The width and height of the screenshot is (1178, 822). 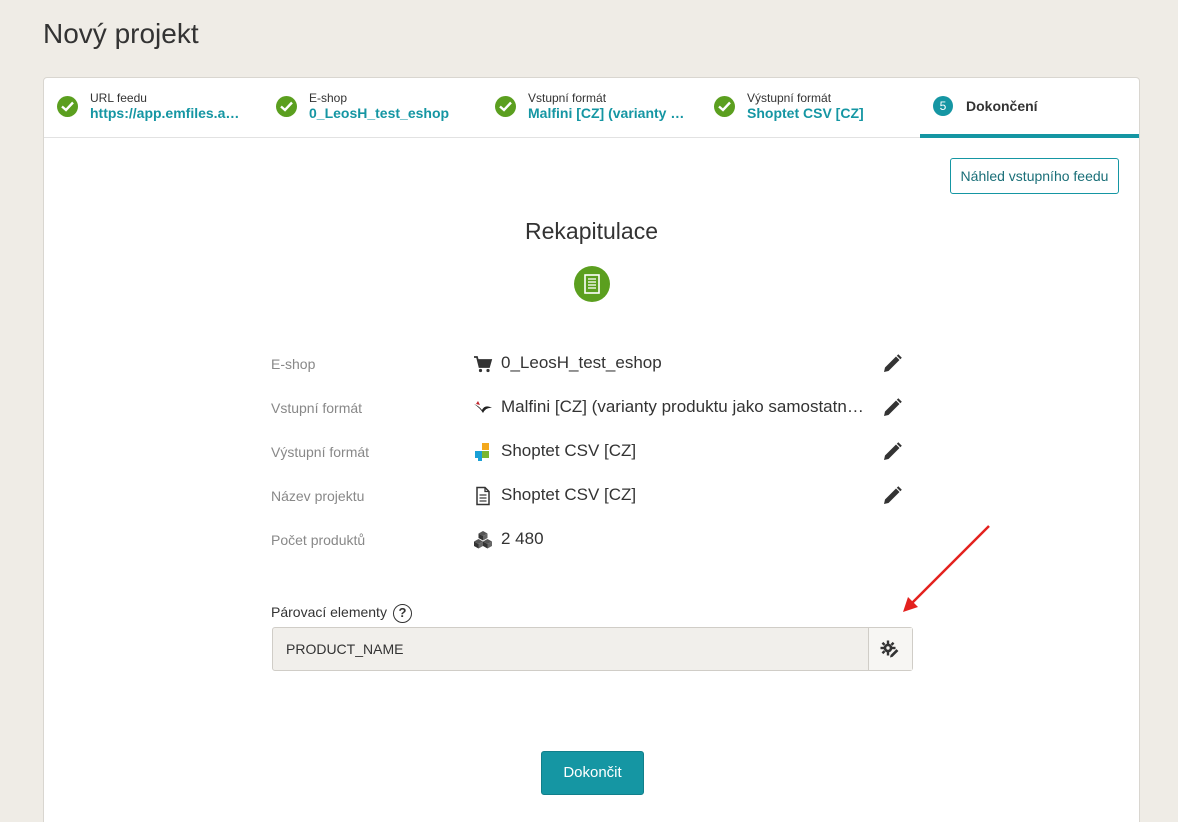 What do you see at coordinates (483, 364) in the screenshot?
I see `cart-icon` at bounding box center [483, 364].